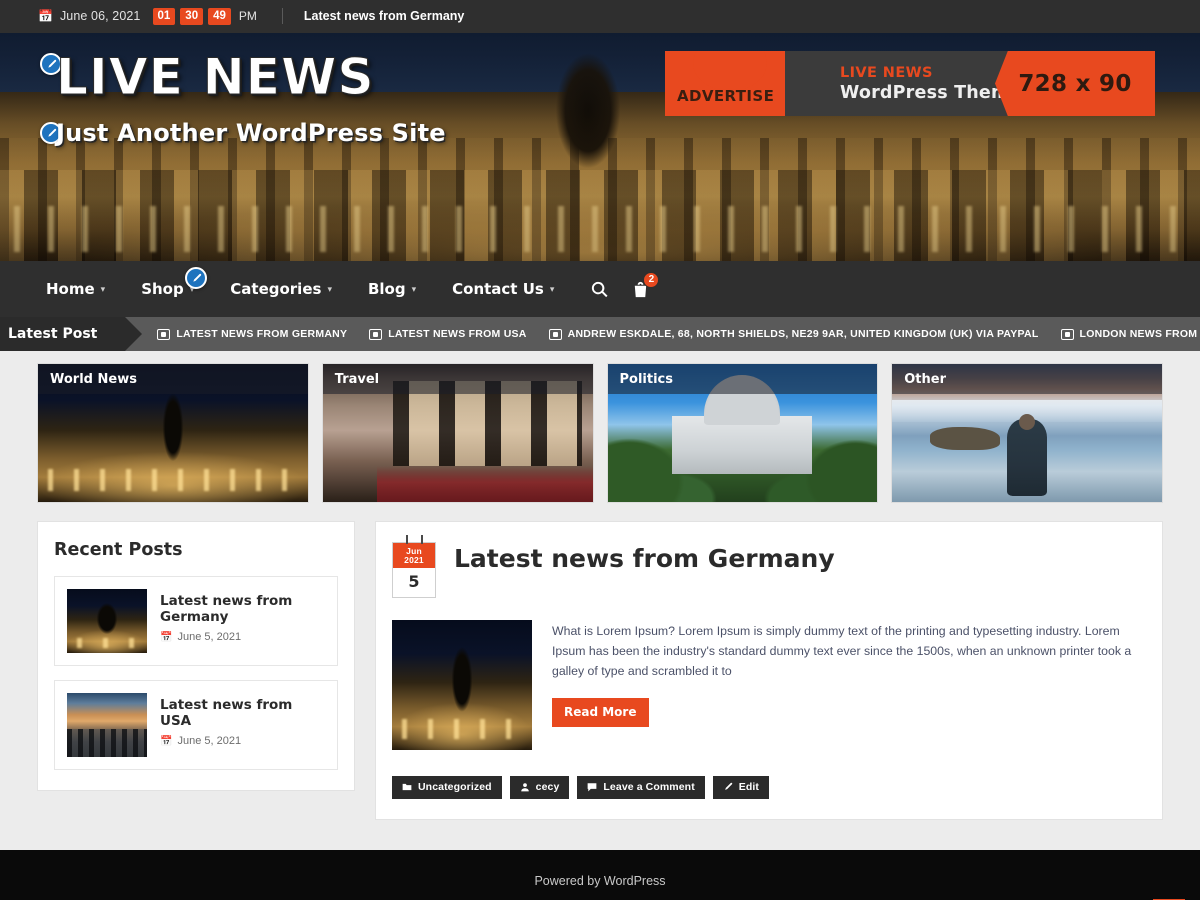 The image size is (1200, 900). Describe the element at coordinates (600, 712) in the screenshot. I see `read-more-button: Read More` at that location.